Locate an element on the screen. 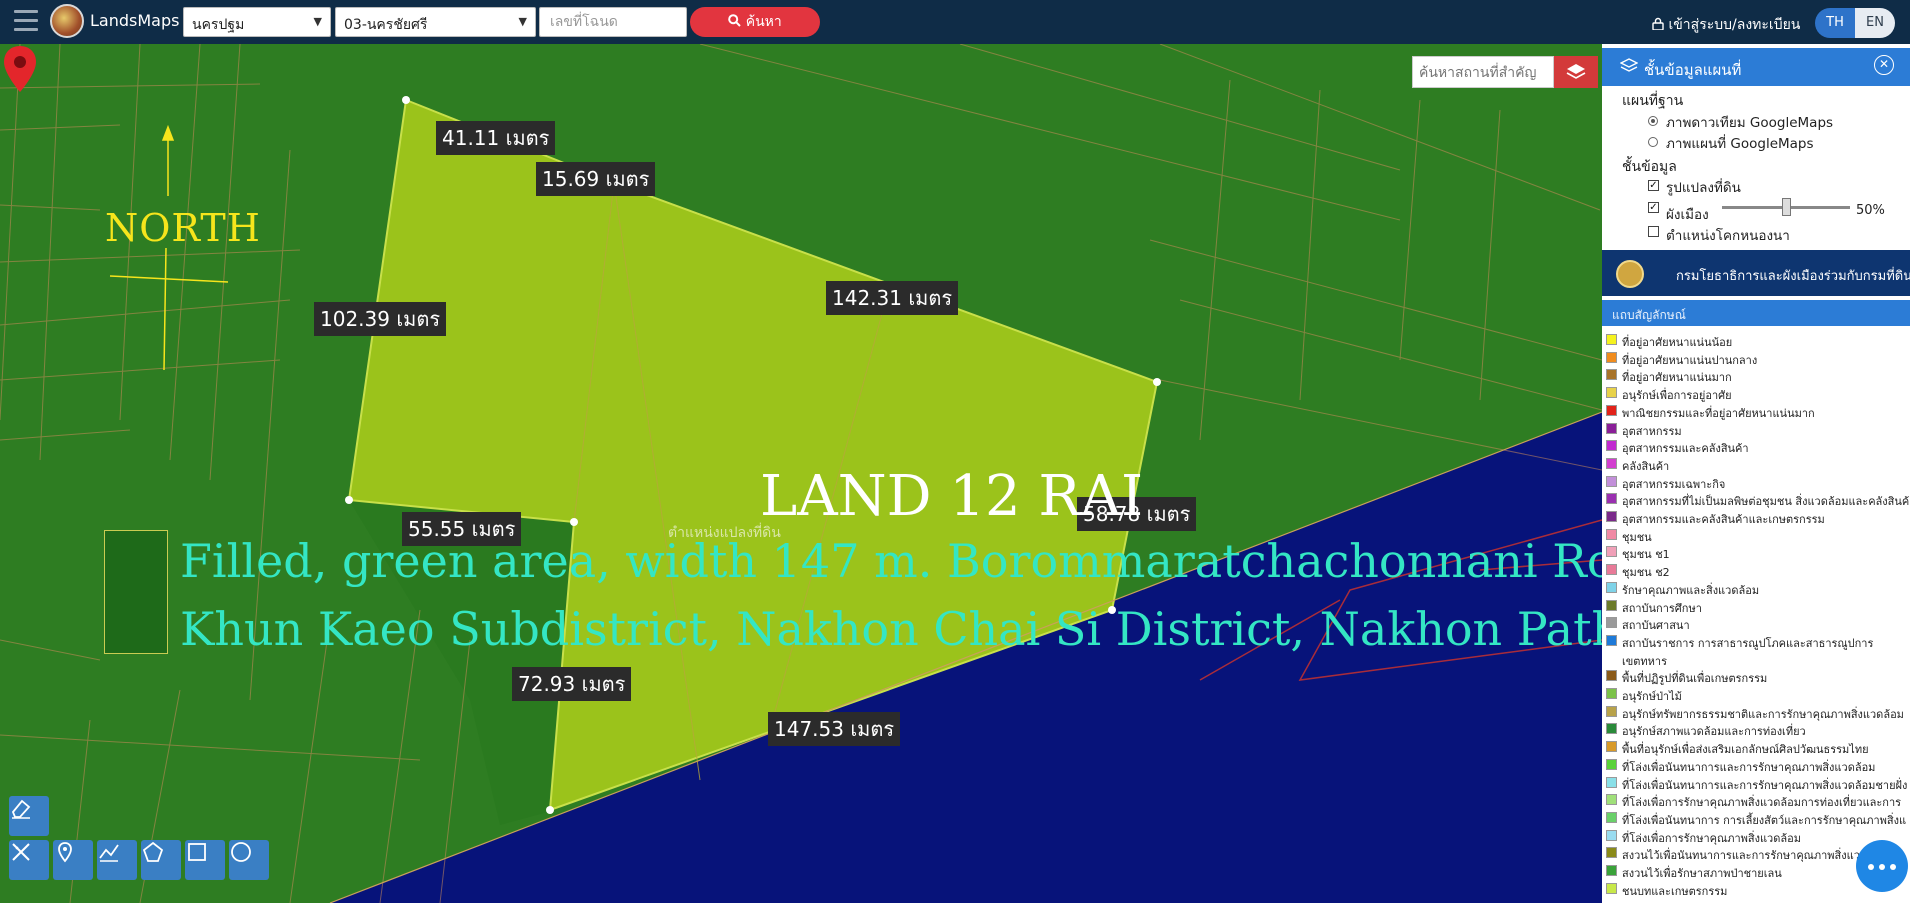  layers-heading: ชั้นข้อมูล is located at coordinates (1649, 167).